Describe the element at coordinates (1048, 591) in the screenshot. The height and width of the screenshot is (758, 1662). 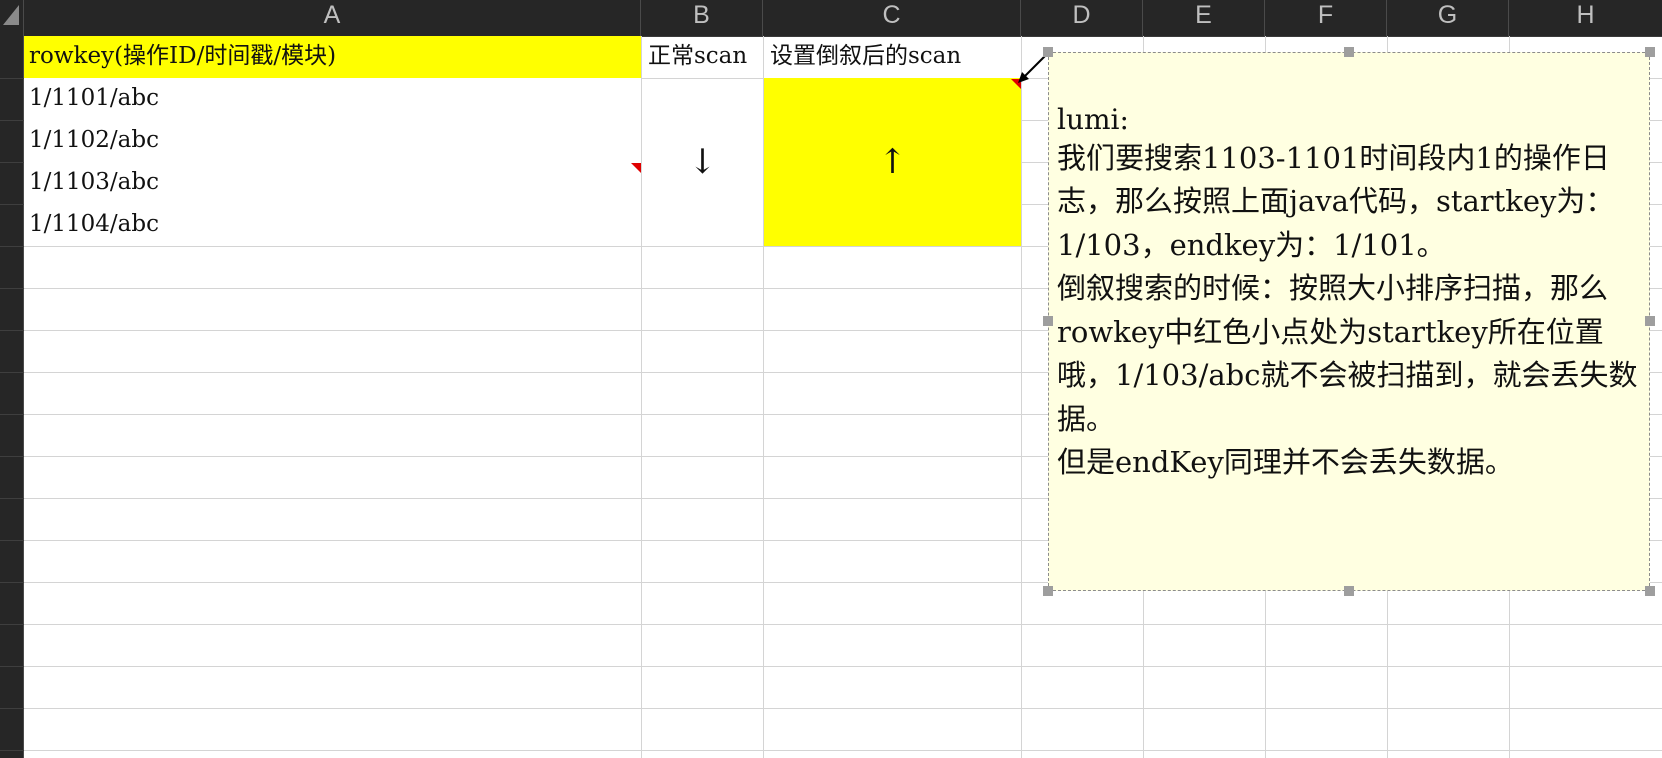
I see `resize-handle-bottom-left` at that location.